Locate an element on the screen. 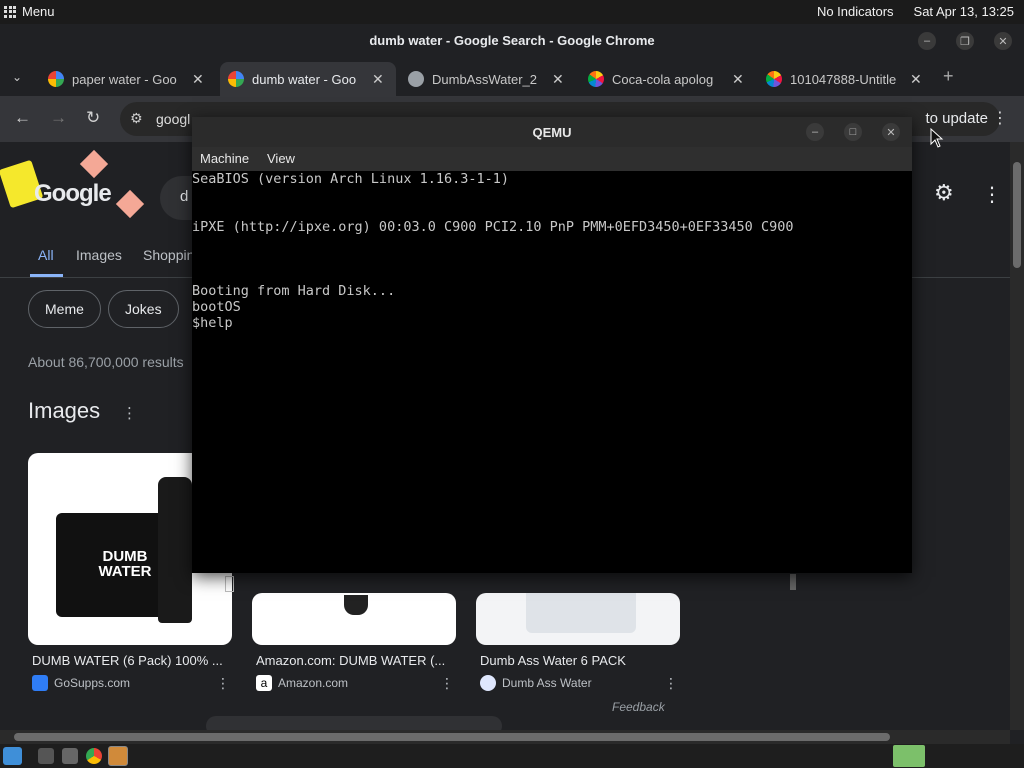 The height and width of the screenshot is (768, 1024). tab-label: DumbAssWater_2 is located at coordinates (484, 79).